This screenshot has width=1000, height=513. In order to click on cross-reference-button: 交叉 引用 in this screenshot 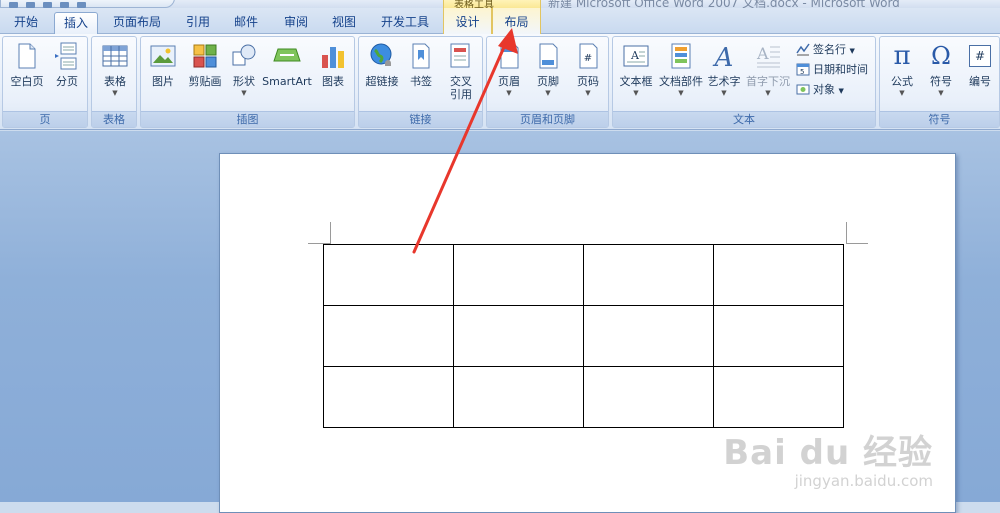, I will do `click(461, 71)`.